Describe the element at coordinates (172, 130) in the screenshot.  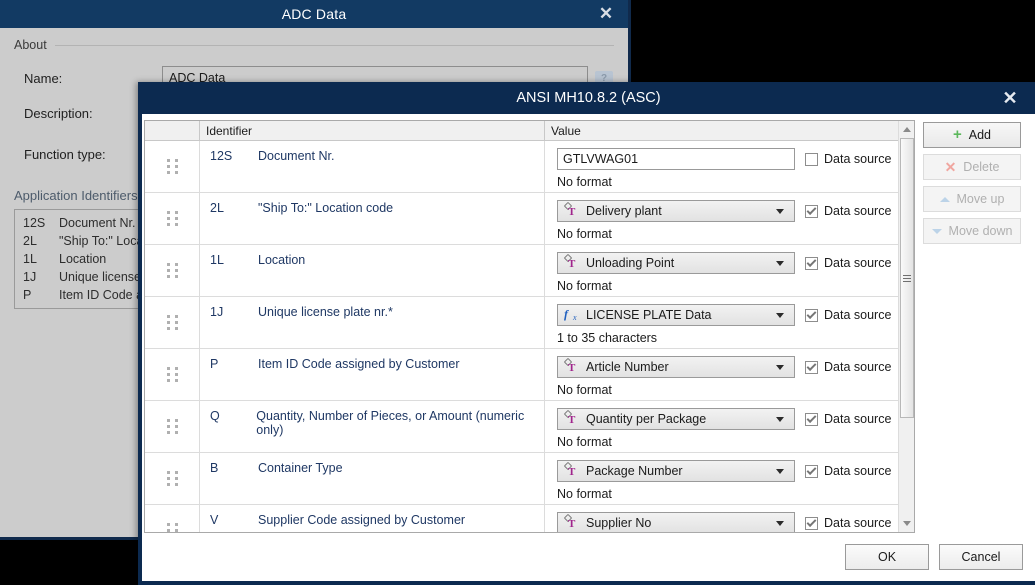
I see `column-header-handle` at that location.